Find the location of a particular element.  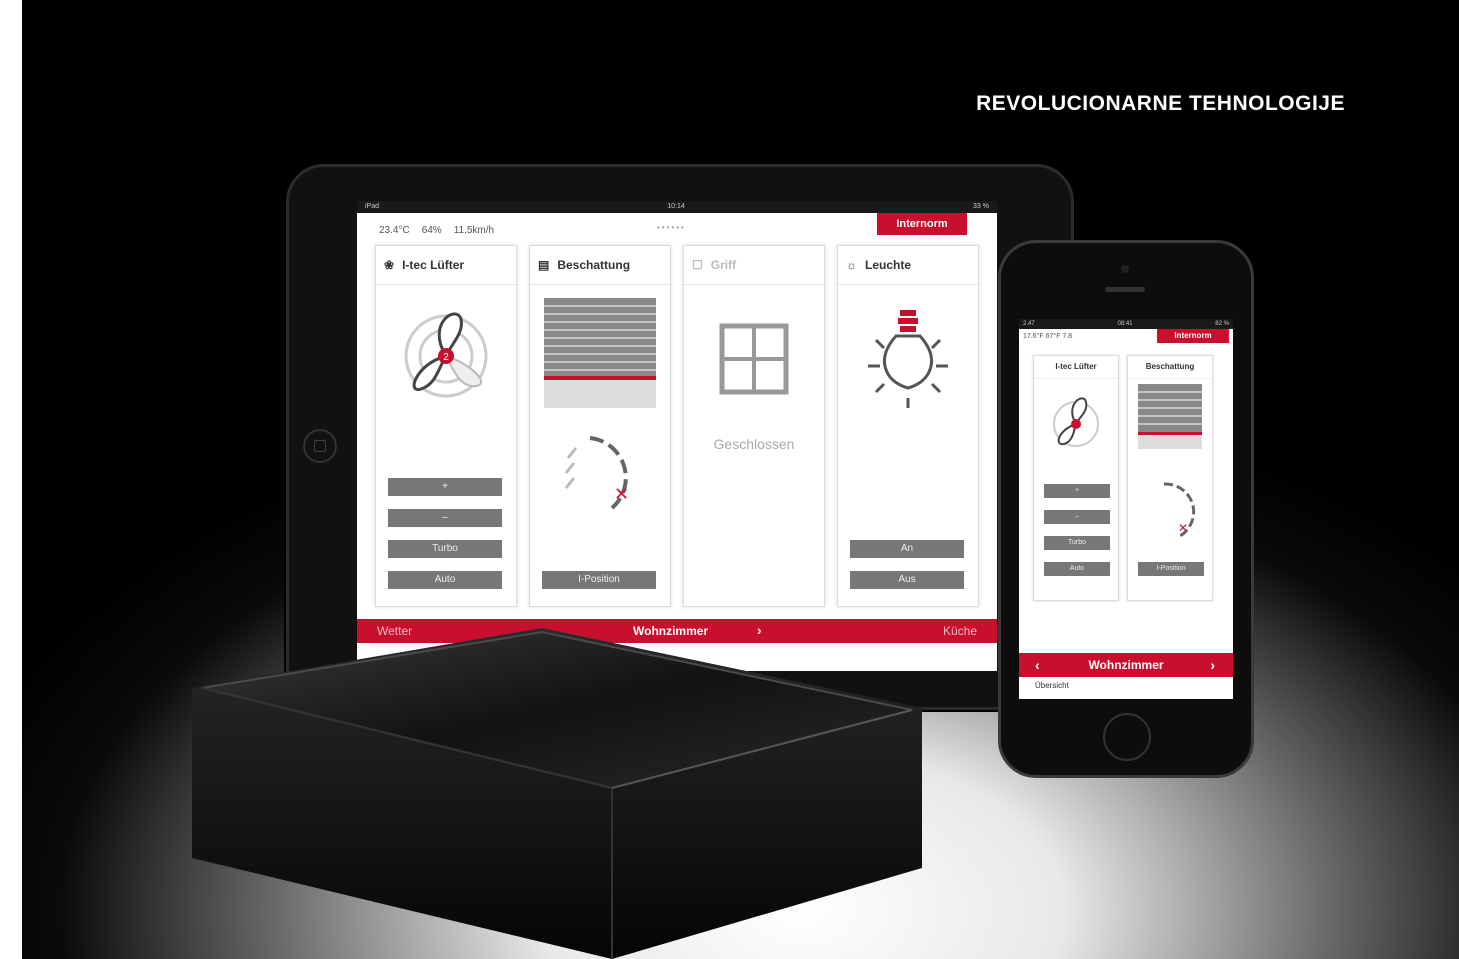

card-handle: ☐ Griff Geschlossen is located at coordinates (754, 426).